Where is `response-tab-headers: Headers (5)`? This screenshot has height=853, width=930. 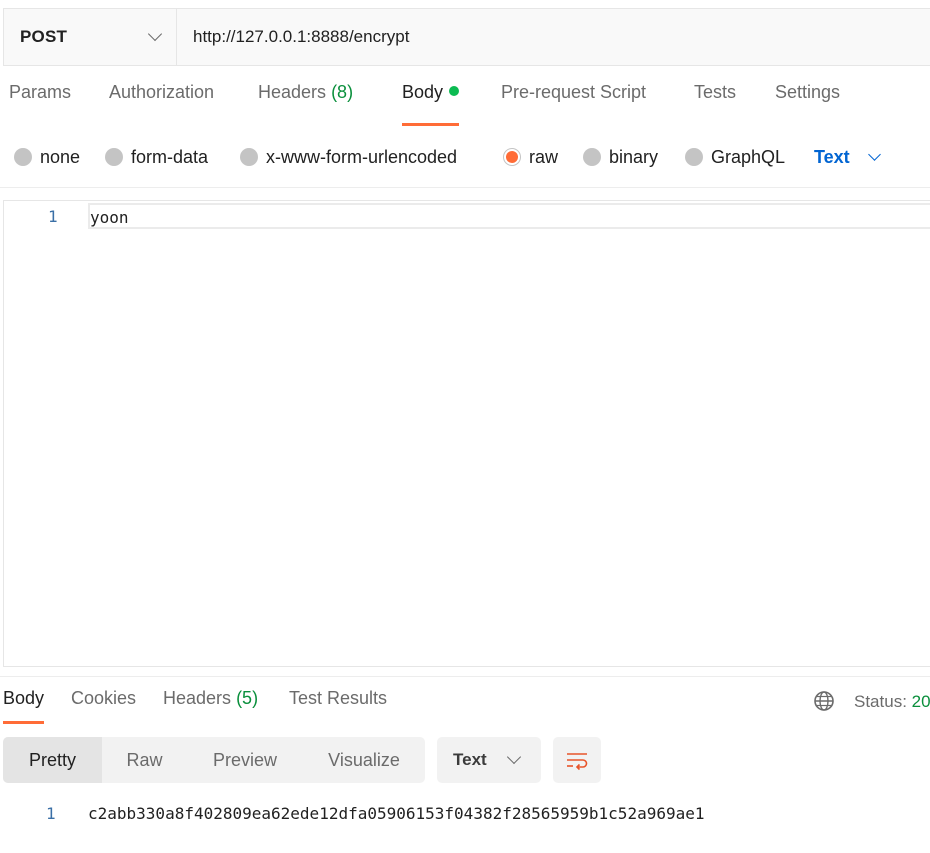 response-tab-headers: Headers (5) is located at coordinates (210, 706).